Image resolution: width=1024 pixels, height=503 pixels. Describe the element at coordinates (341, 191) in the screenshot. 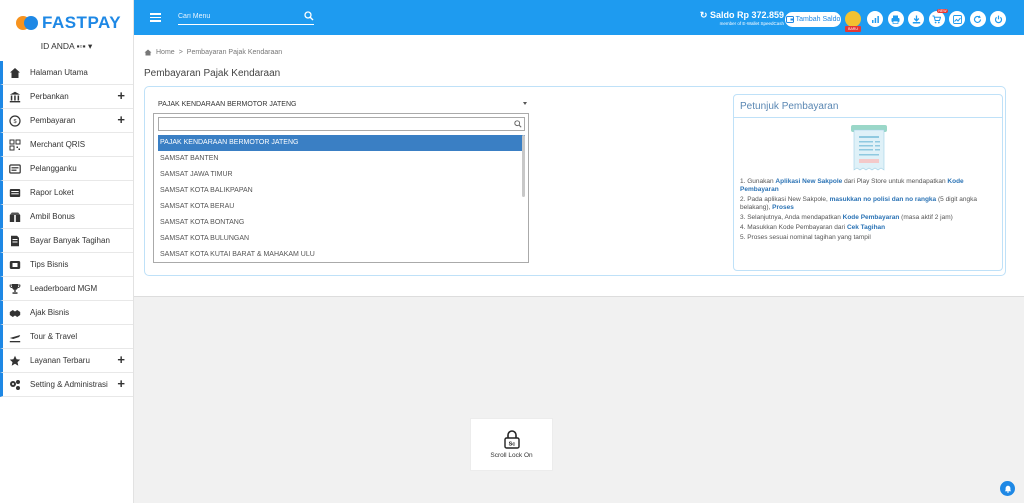

I see `dropdown-option: SAMSAT KOTA BALIKPAPAN` at that location.